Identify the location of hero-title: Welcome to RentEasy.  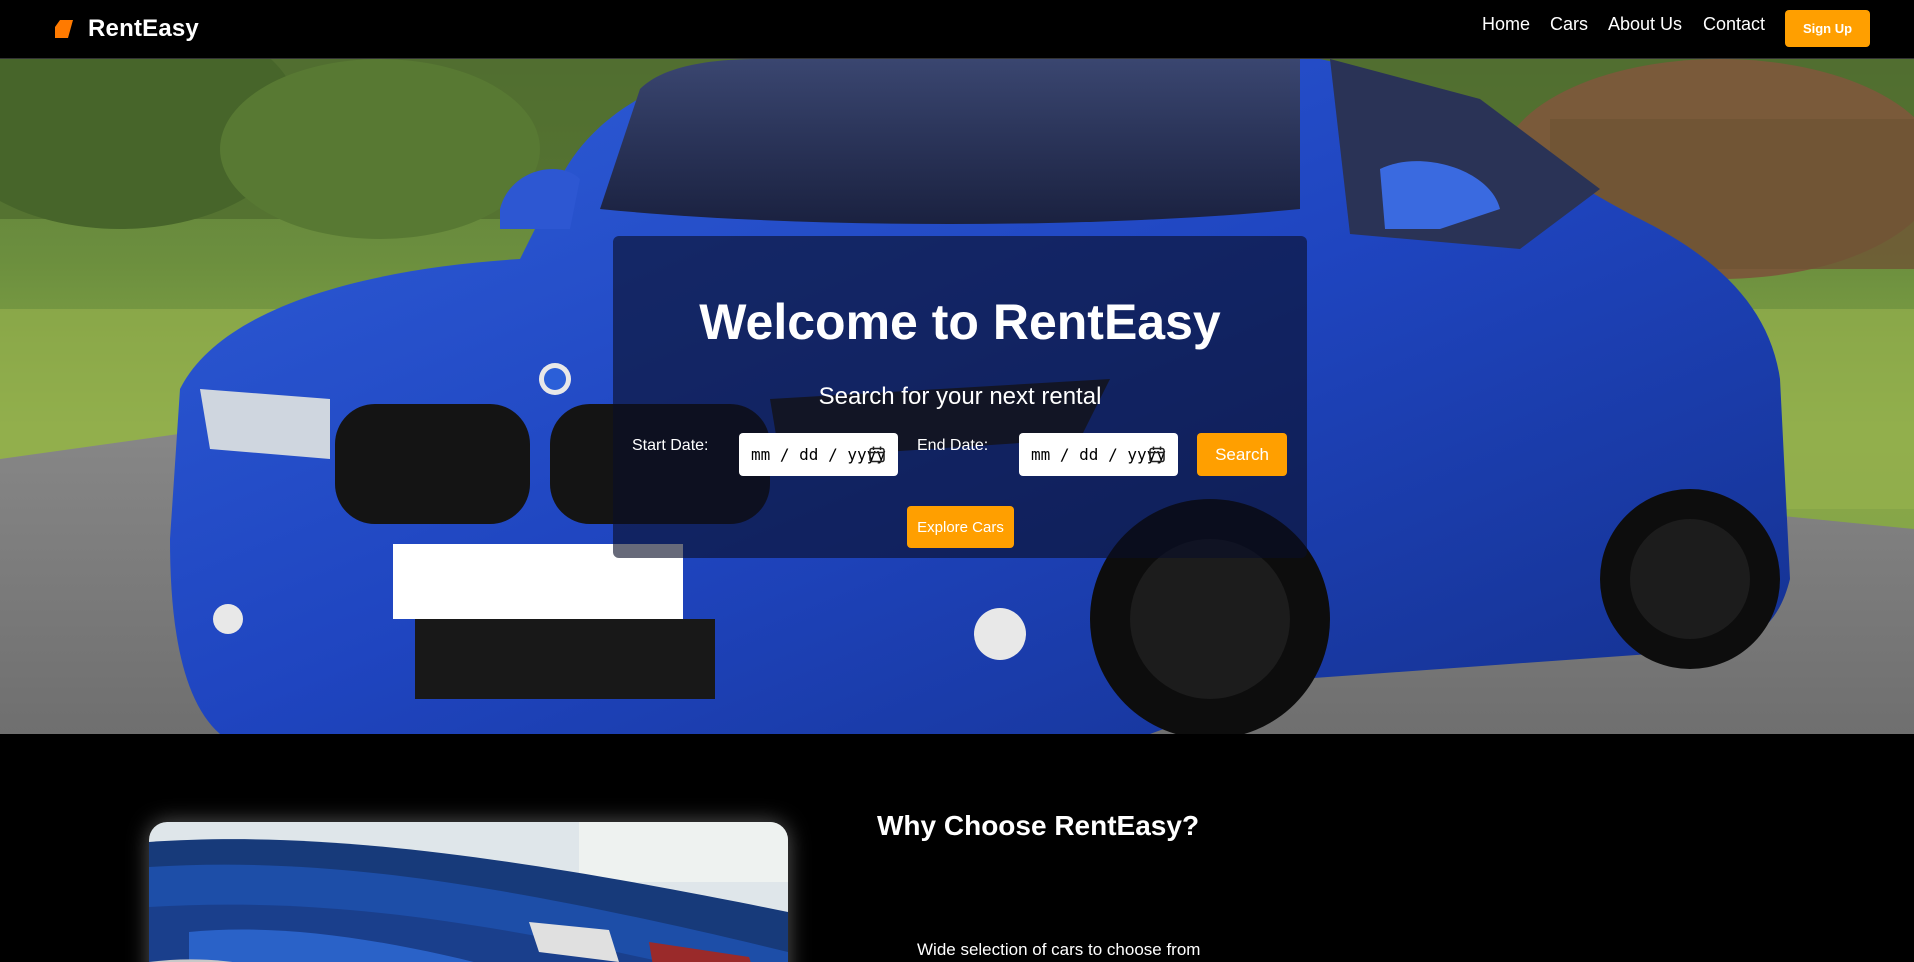
(960, 322).